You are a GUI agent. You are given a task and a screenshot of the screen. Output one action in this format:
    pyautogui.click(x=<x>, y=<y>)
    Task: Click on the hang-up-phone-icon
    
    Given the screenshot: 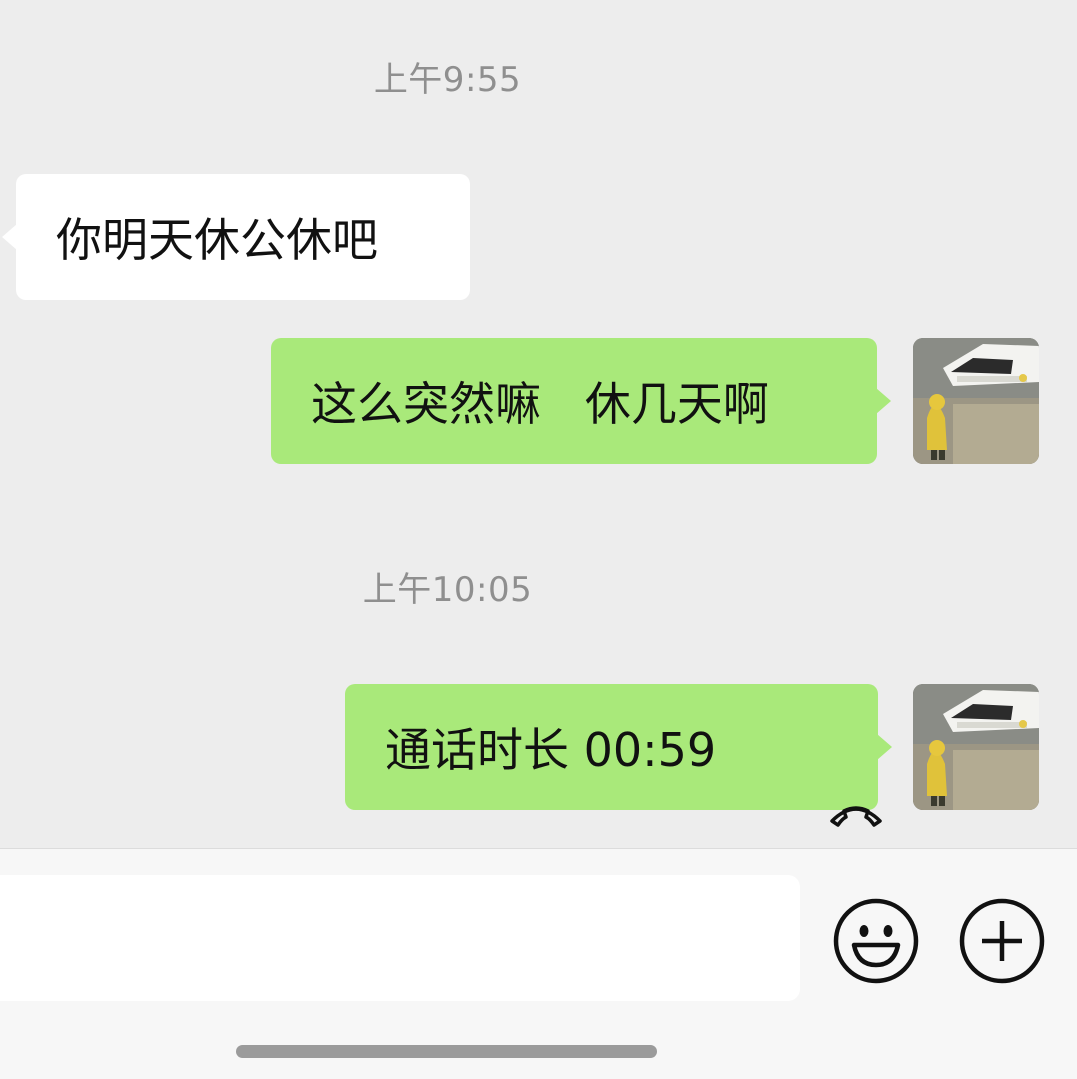 What is the action you would take?
    pyautogui.click(x=810, y=779)
    